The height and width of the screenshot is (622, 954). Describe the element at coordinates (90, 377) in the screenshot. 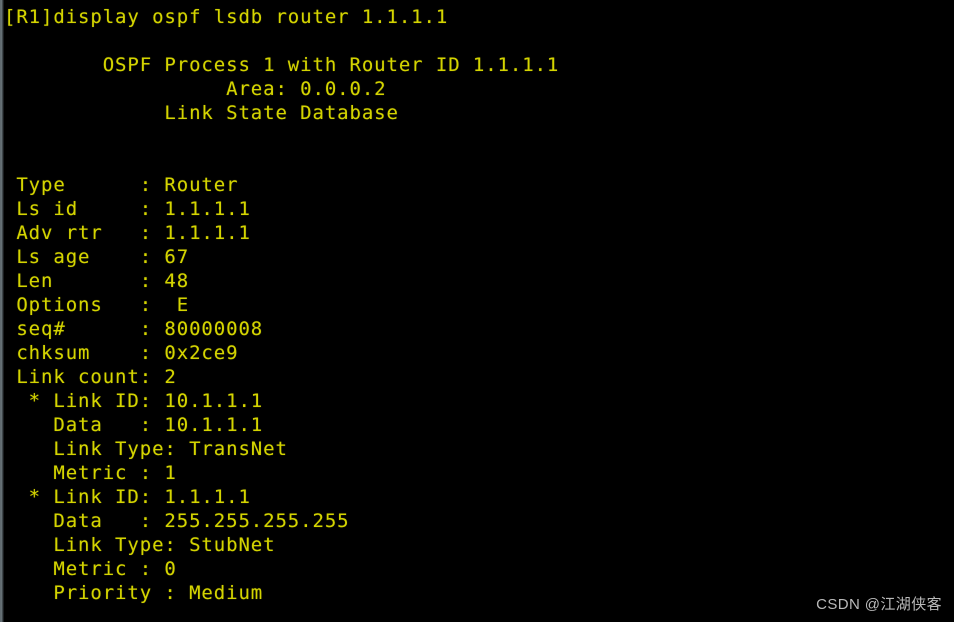

I see `terminal-line-field-link-count: Link count: 2` at that location.